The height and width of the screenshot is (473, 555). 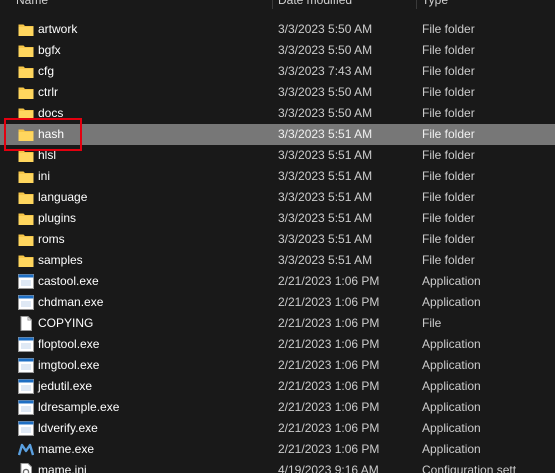 I want to click on file-name: mame.ini, so click(x=62, y=468).